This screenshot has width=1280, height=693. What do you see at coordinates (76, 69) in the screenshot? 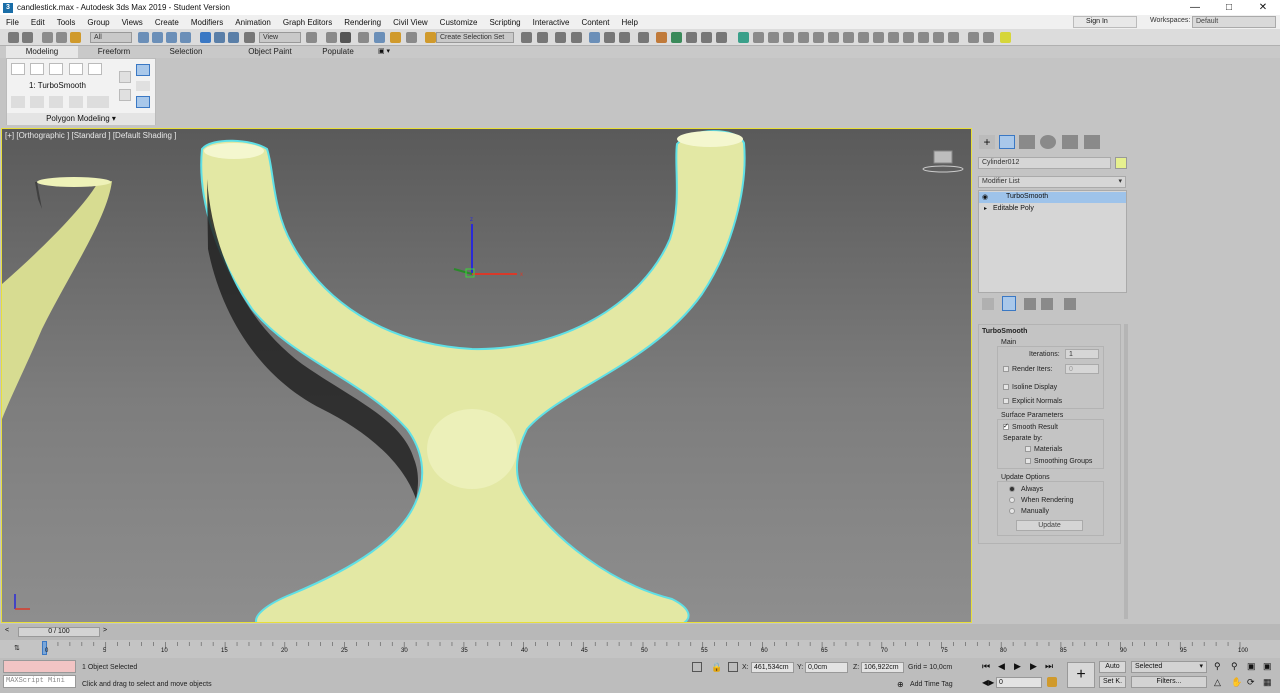
I see `polygon-icon` at bounding box center [76, 69].